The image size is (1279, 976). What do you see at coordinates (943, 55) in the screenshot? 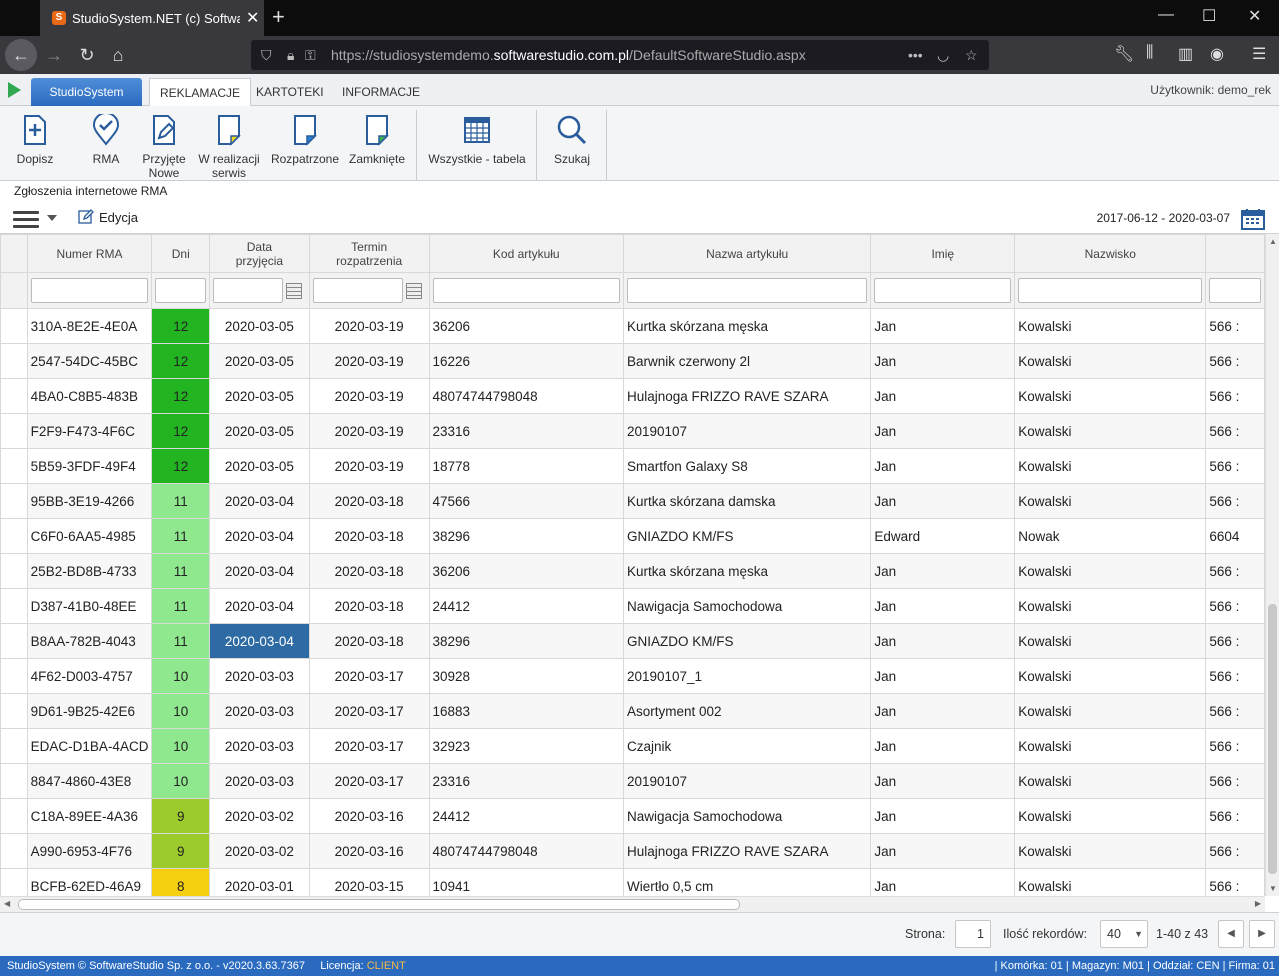
I see `pocket-icon: ◡` at bounding box center [943, 55].